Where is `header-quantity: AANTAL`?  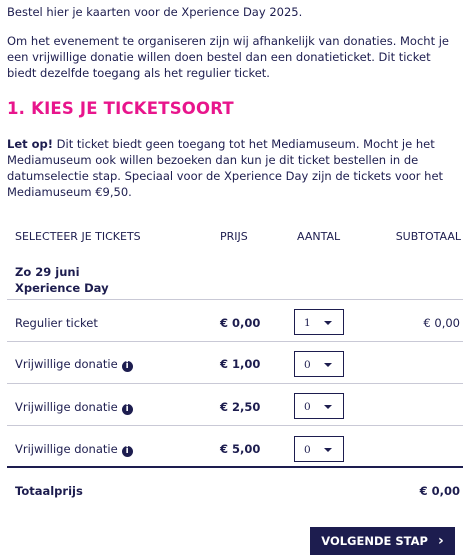
header-quantity: AANTAL is located at coordinates (319, 236).